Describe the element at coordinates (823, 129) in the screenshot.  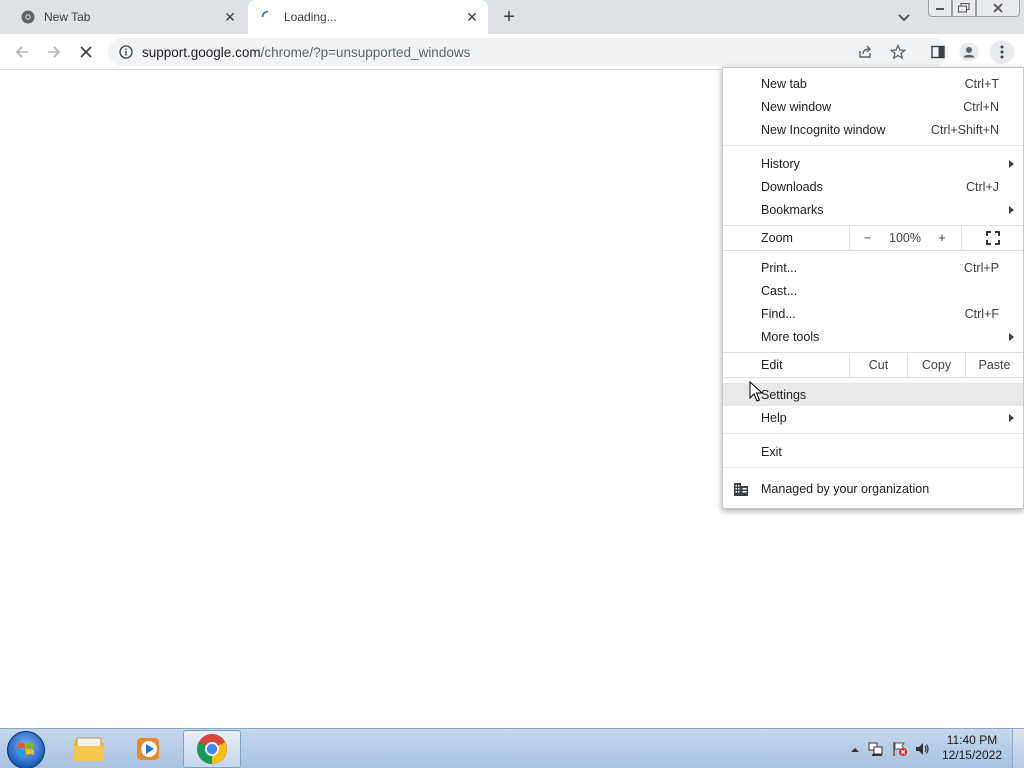
I see `menu-item-label: New Incognito window` at that location.